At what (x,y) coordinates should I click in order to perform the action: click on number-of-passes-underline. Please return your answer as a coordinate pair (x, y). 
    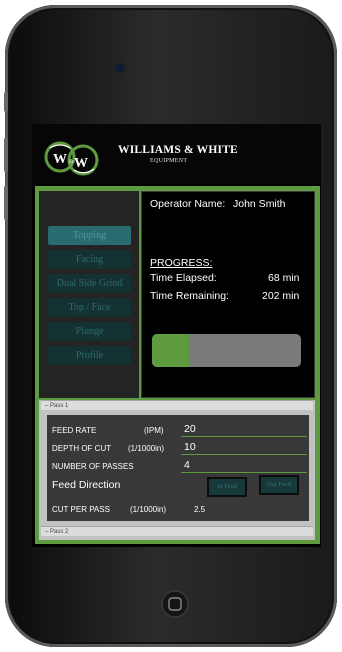
    Looking at the image, I should click on (244, 472).